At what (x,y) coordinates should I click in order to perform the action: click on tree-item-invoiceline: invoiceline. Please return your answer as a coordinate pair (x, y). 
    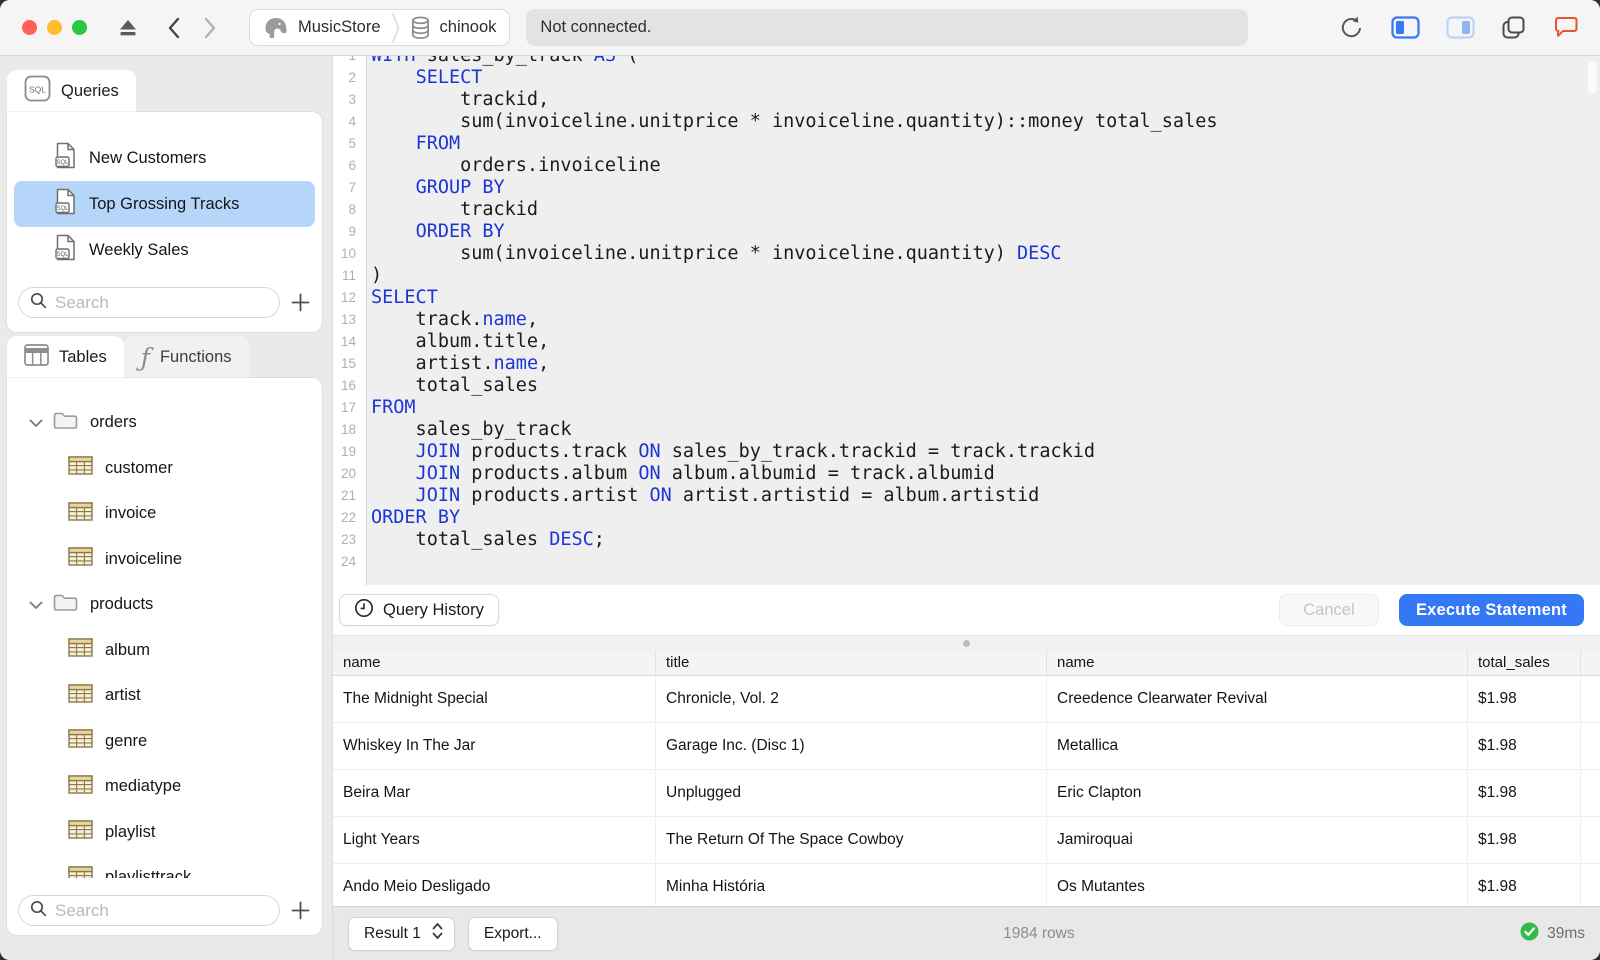
    Looking at the image, I should click on (164, 560).